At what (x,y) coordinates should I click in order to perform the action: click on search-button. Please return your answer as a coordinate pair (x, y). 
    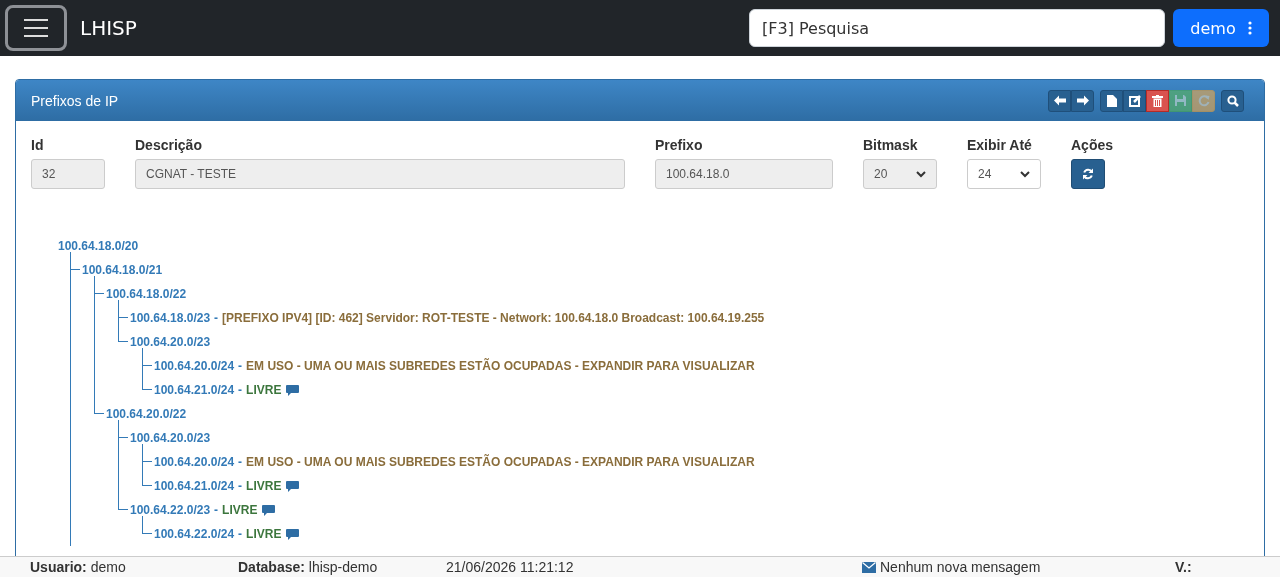
    Looking at the image, I should click on (1232, 100).